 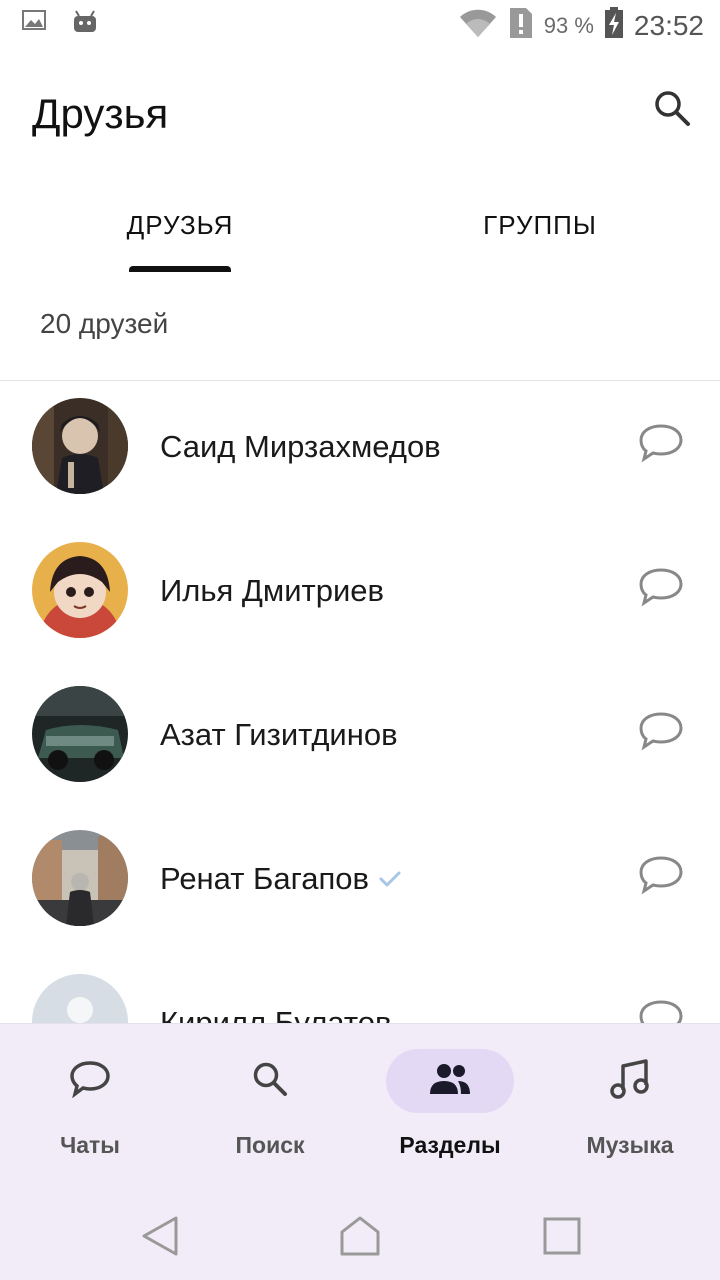 I want to click on friends-count: 20 друзей, so click(x=104, y=323).